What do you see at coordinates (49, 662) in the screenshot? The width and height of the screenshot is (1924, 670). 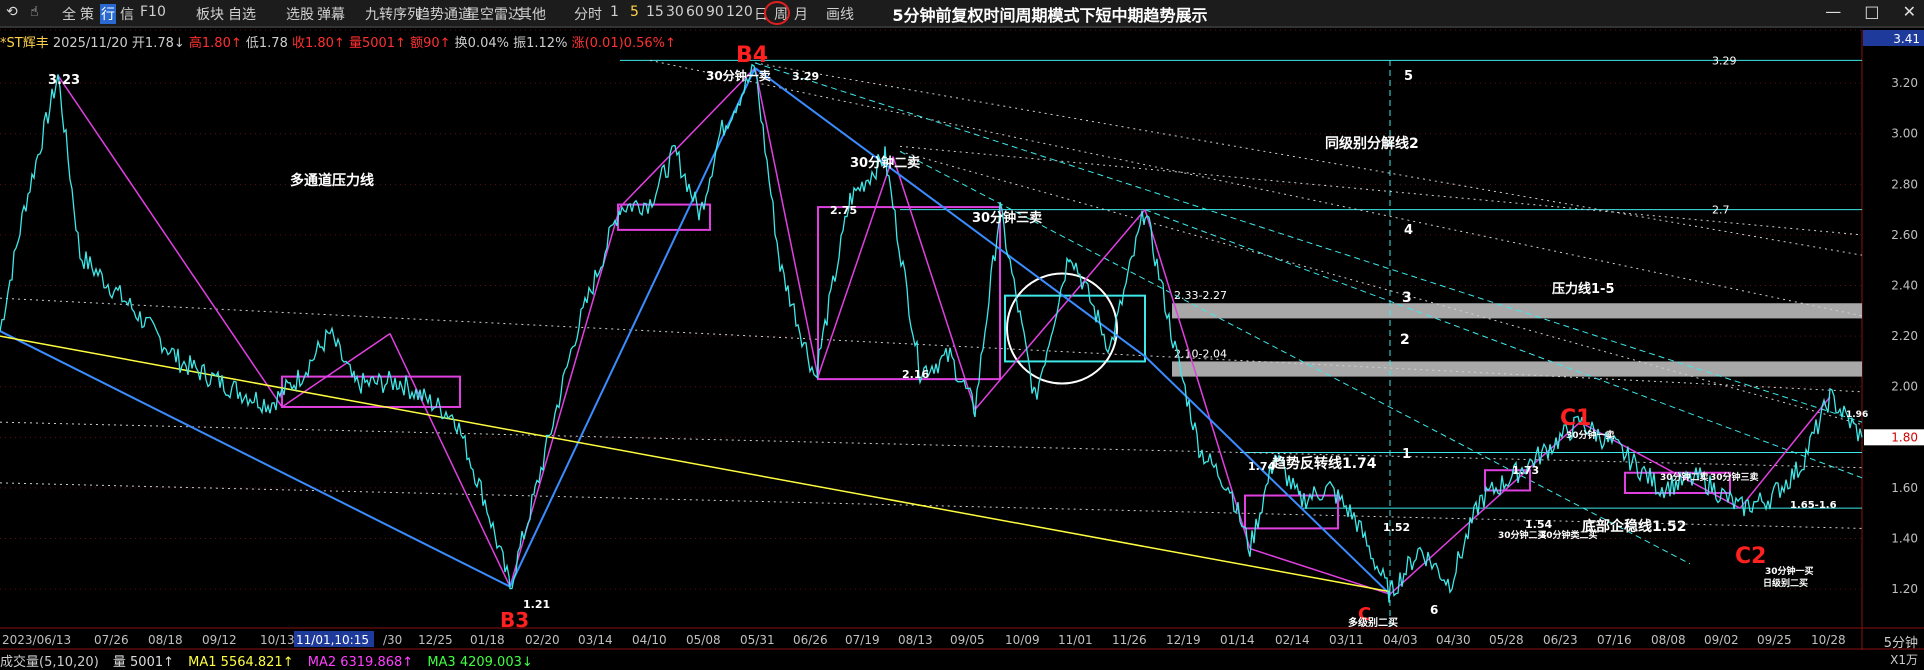 I see `volume-label: 成交量(5,10,20)` at bounding box center [49, 662].